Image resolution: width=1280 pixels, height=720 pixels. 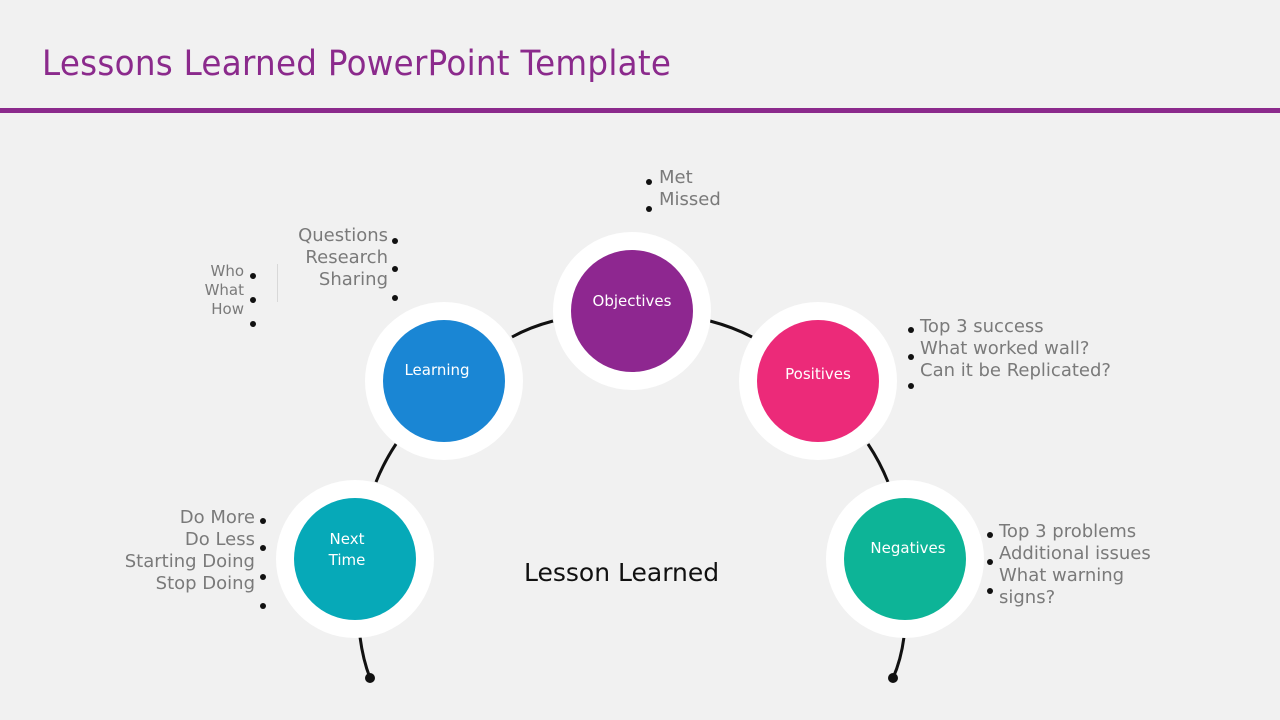 I want to click on center-label: Lesson Learned, so click(x=622, y=572).